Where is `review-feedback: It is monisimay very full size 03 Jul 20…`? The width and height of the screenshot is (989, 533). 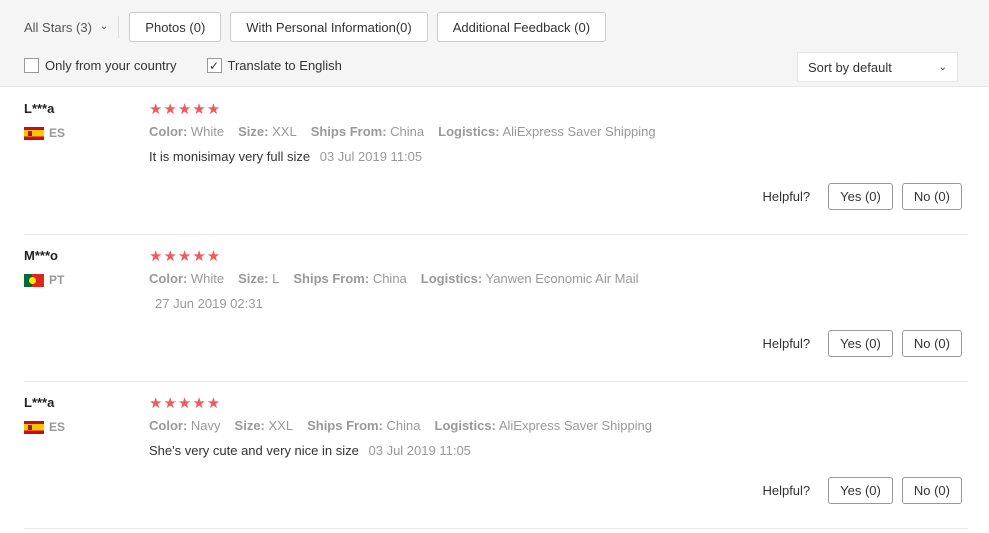 review-feedback: It is monisimay very full size 03 Jul 20… is located at coordinates (549, 156).